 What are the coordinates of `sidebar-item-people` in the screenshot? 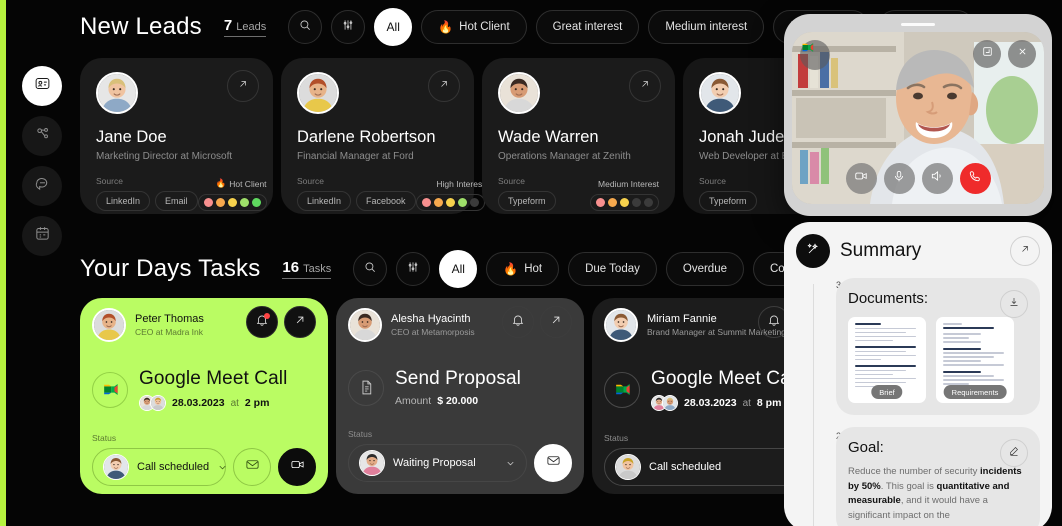 It's located at (42, 136).